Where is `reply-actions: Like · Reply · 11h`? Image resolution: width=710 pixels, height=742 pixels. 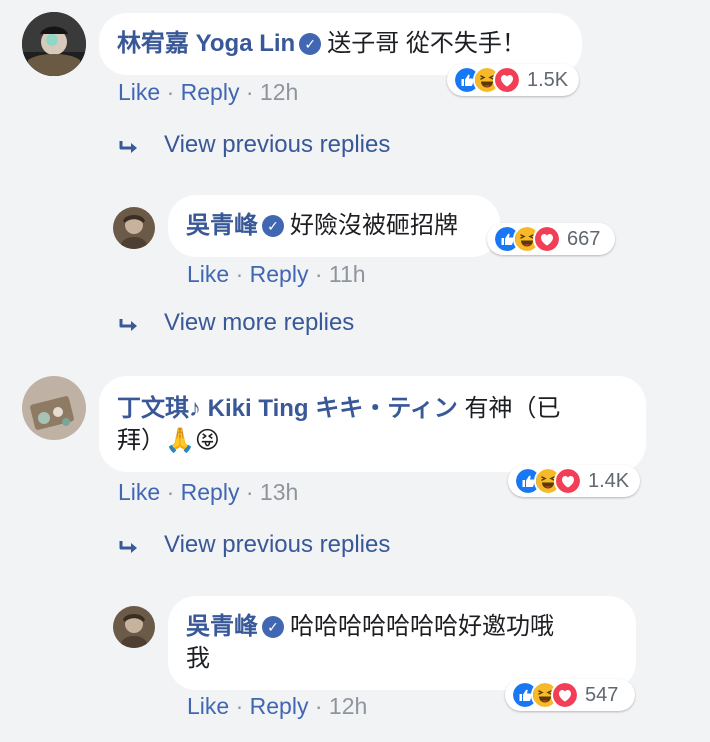
reply-actions: Like · Reply · 11h is located at coordinates (276, 274).